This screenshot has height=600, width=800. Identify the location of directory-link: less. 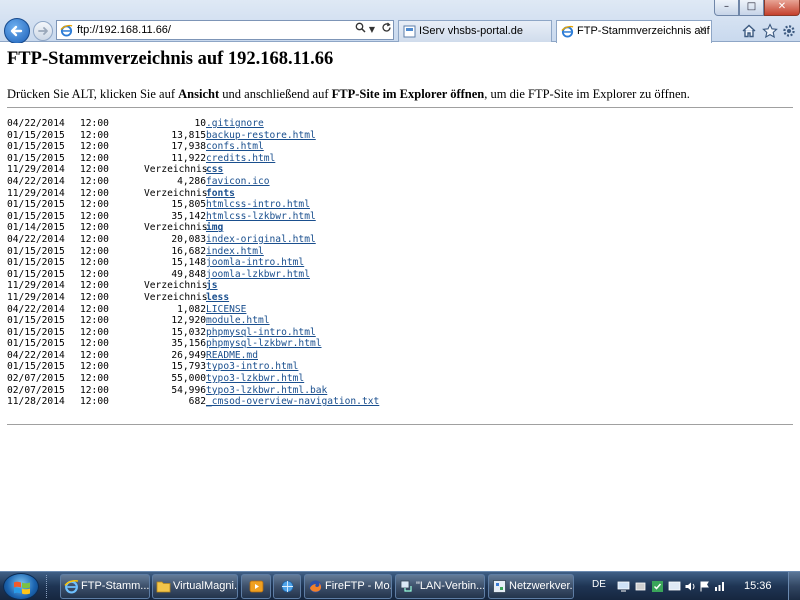
(217, 298).